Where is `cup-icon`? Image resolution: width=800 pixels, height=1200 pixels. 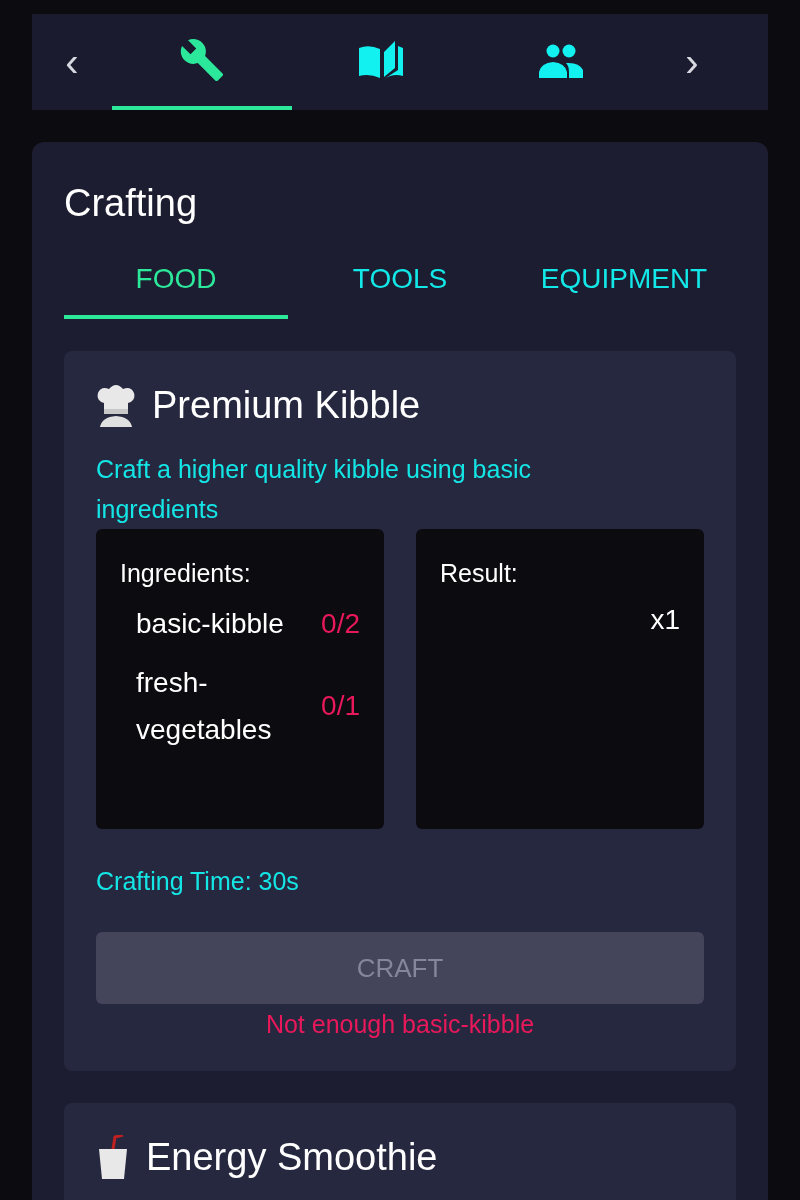 cup-icon is located at coordinates (113, 1157).